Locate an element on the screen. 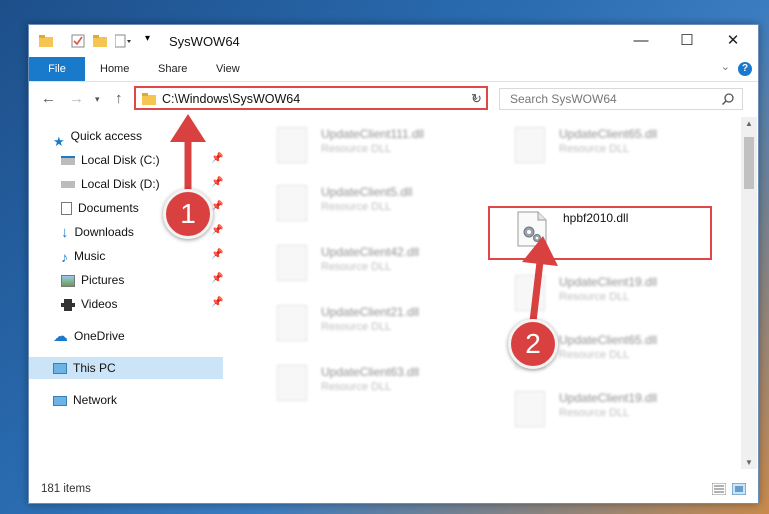  step-marker-2: 2 is located at coordinates (533, 344).